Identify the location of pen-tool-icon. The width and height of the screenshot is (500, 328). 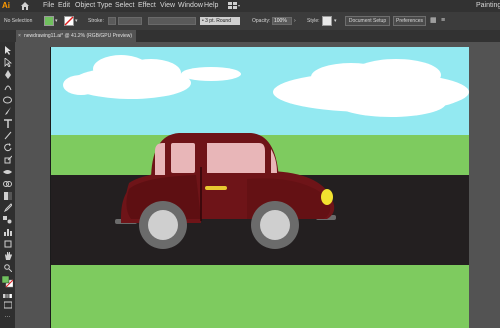
(7, 74).